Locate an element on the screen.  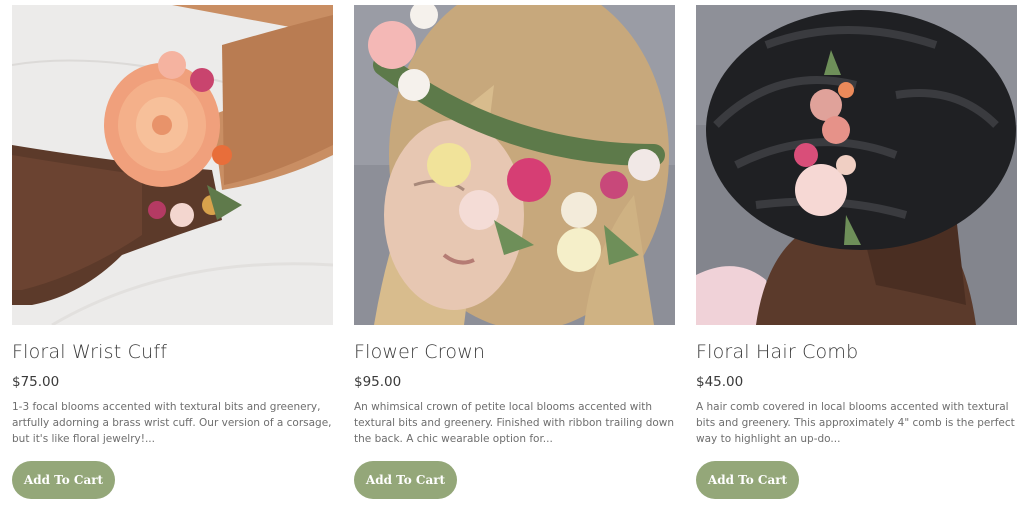
product-price: $45.00 is located at coordinates (720, 382).